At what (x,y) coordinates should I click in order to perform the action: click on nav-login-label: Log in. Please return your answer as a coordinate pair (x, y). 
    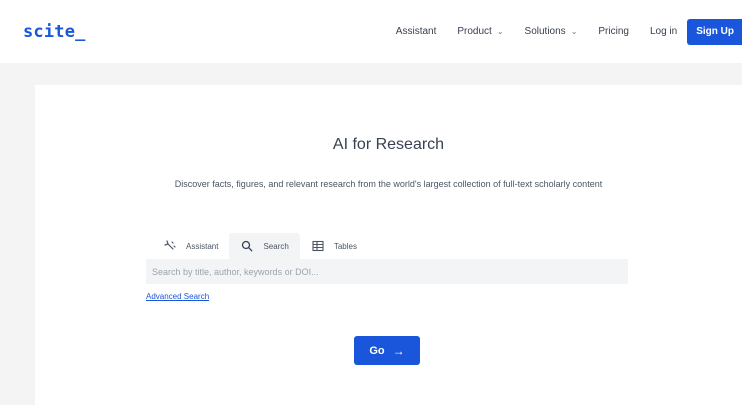
    Looking at the image, I should click on (663, 31).